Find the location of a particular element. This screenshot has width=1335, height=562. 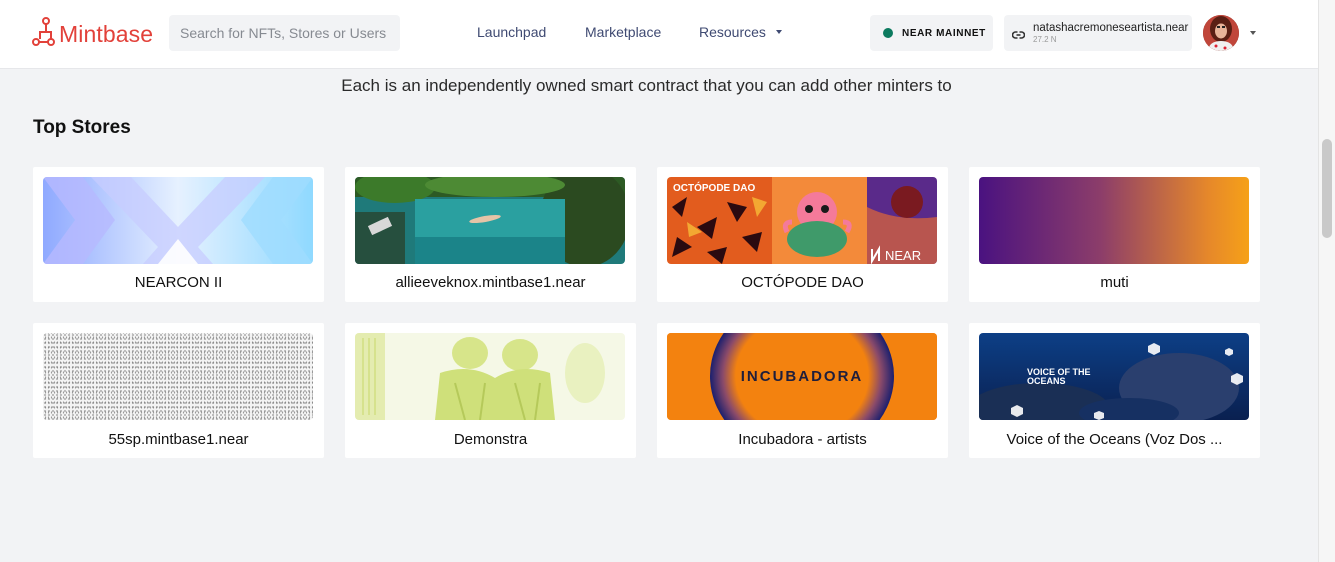

store-card: allieeveknox.mintbase1.near is located at coordinates (490, 234).